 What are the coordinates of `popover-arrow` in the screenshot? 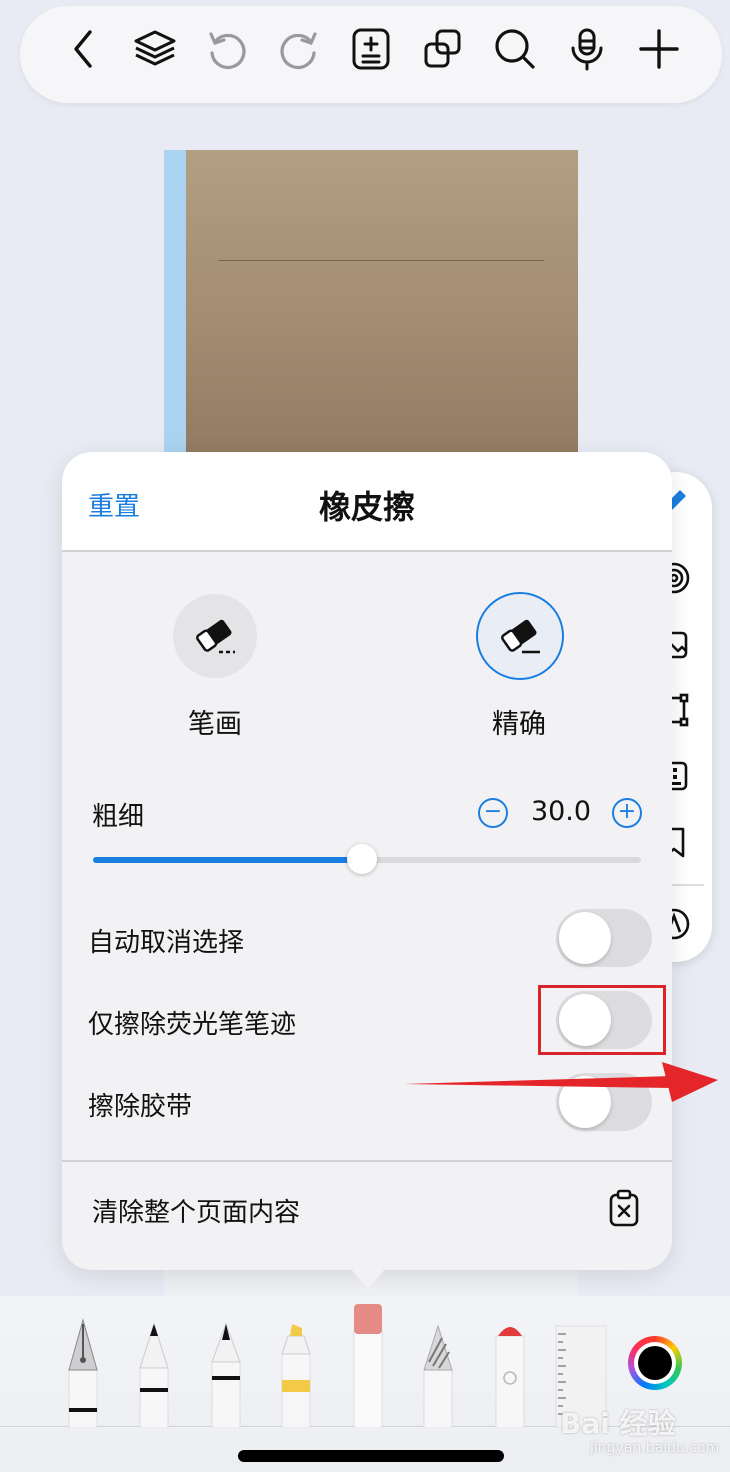 It's located at (368, 1275).